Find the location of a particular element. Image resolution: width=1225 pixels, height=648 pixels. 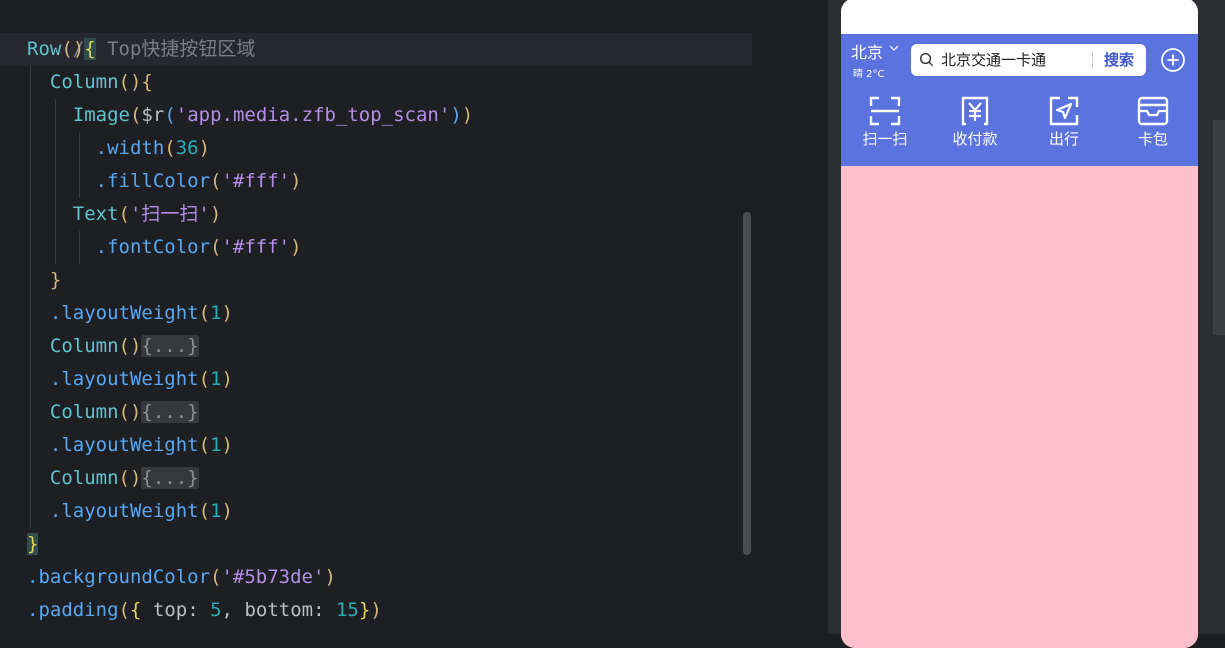

code-token: Image is located at coordinates (101, 115).